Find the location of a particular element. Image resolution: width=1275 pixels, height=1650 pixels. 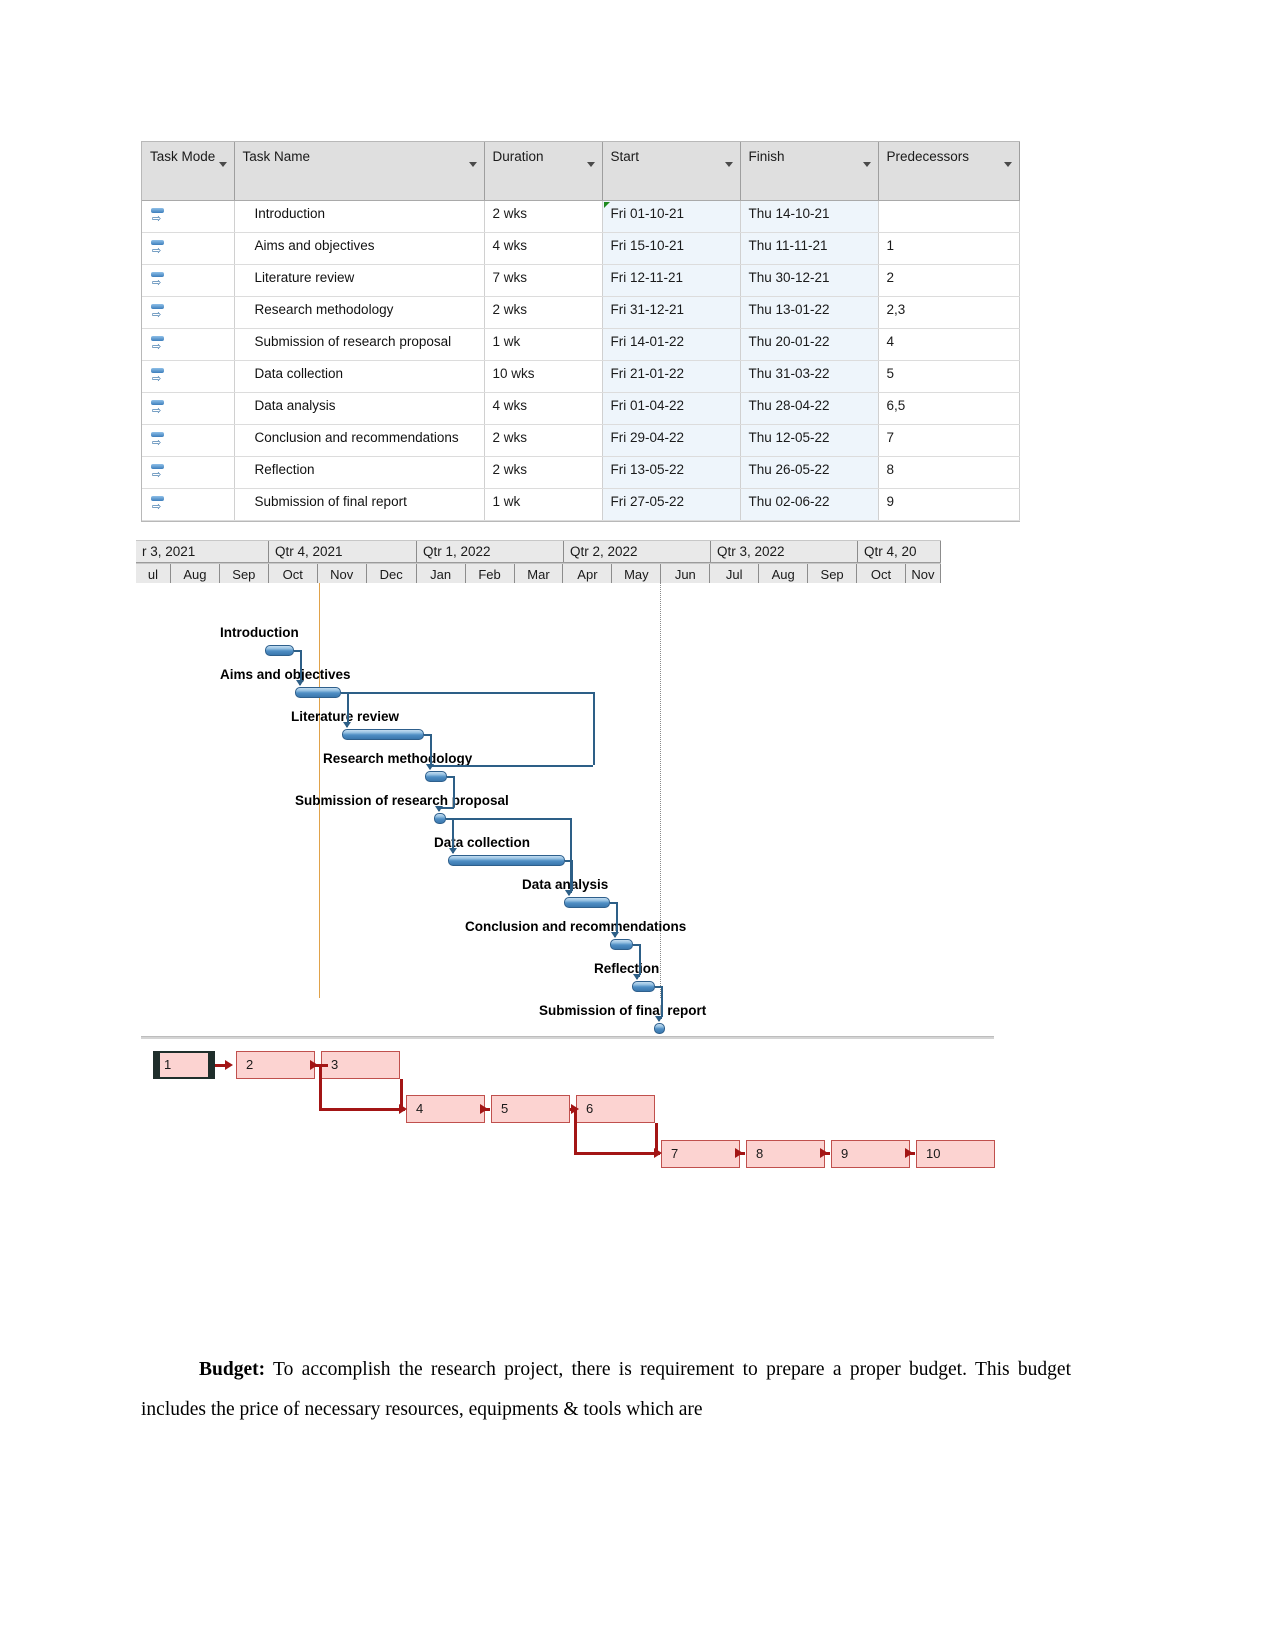

cell-start: Fri 15-10-21 is located at coordinates (671, 248).